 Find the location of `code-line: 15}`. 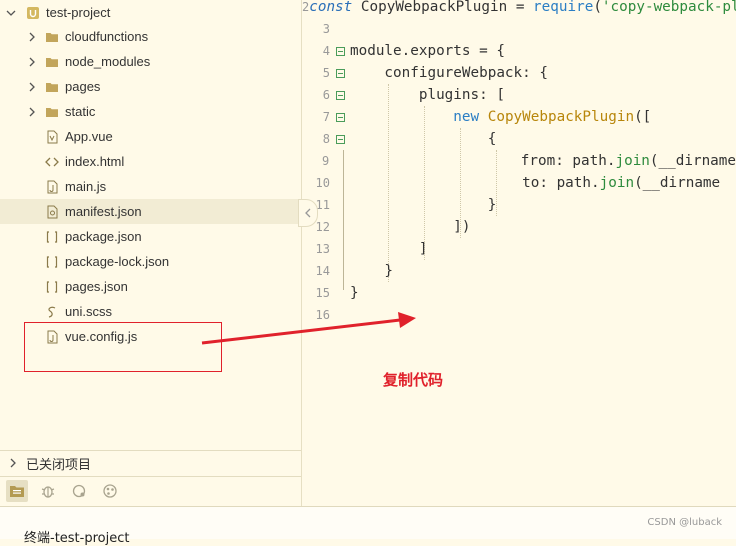

code-line: 15} is located at coordinates (519, 293).